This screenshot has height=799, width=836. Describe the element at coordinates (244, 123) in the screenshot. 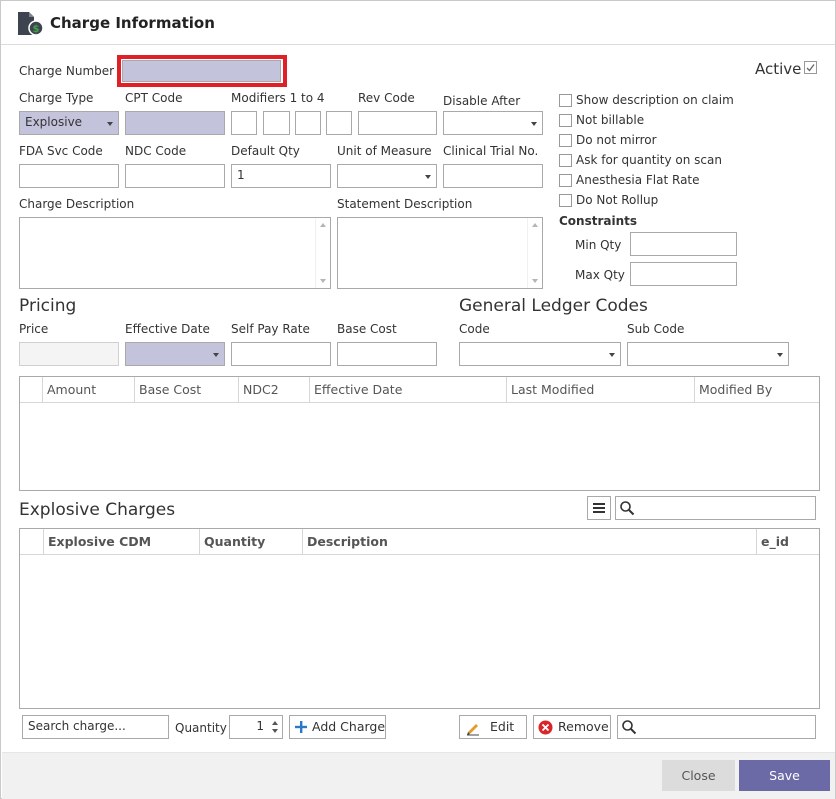

I see `modifier-1-input` at that location.